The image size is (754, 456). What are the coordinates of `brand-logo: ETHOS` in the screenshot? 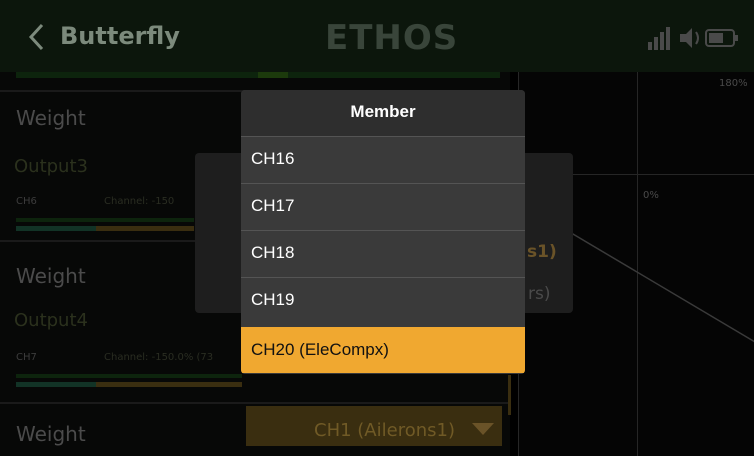 It's located at (392, 38).